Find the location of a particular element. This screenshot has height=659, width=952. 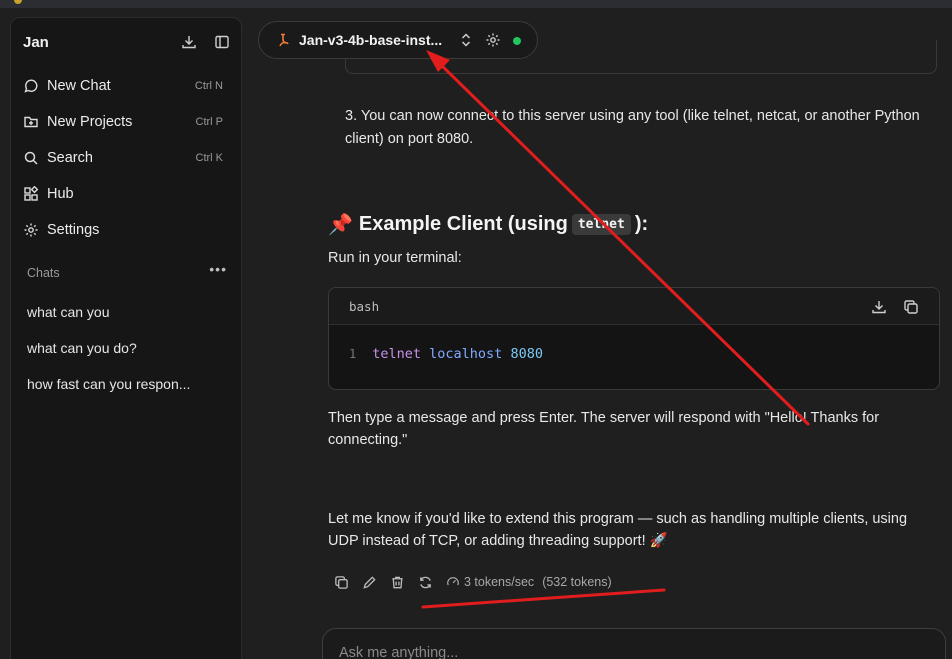

shortcut-label: Ctrl N is located at coordinates (208, 86).